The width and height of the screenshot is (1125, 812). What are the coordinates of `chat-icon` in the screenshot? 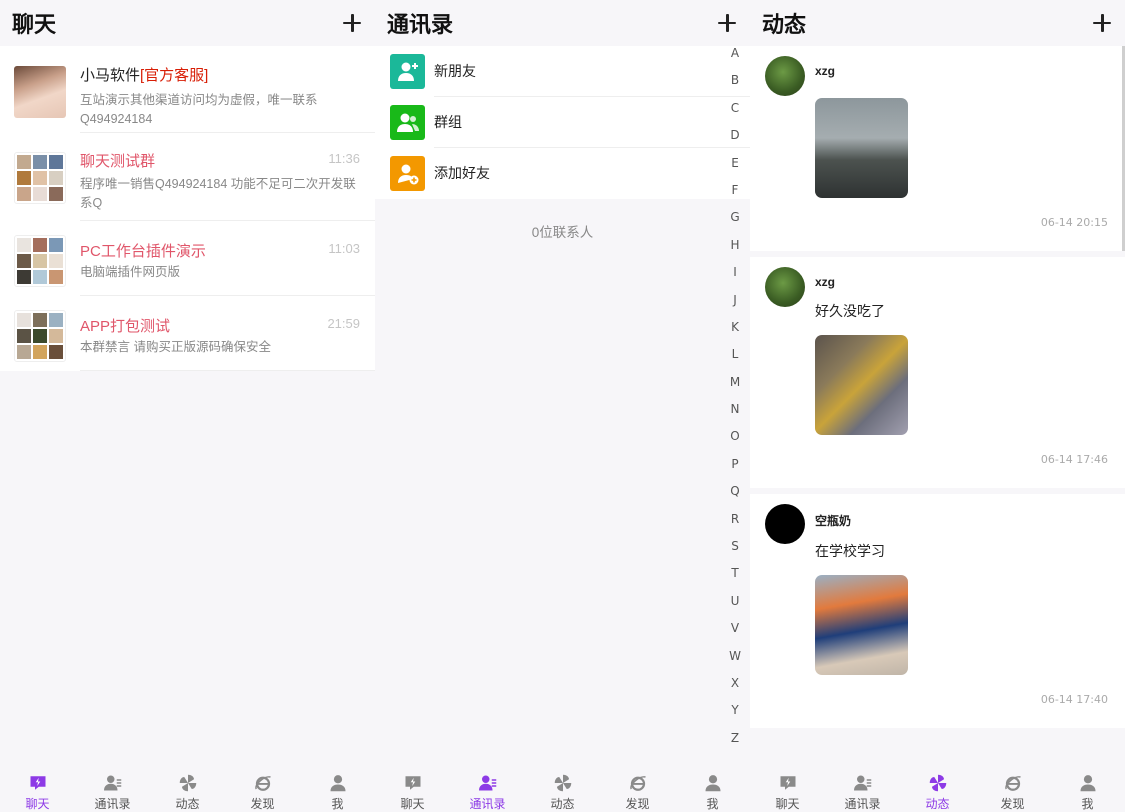 It's located at (37, 783).